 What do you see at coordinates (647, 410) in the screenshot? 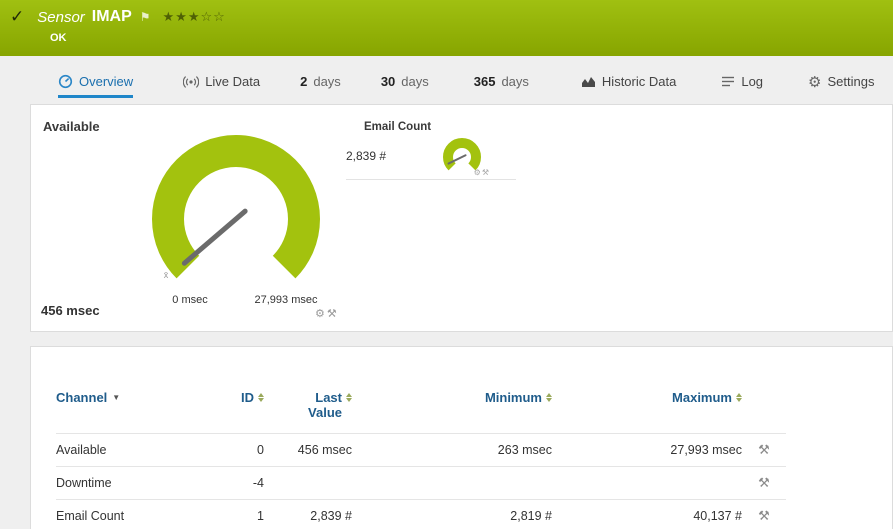
I see `column-header-maximum: Maximum` at bounding box center [647, 410].